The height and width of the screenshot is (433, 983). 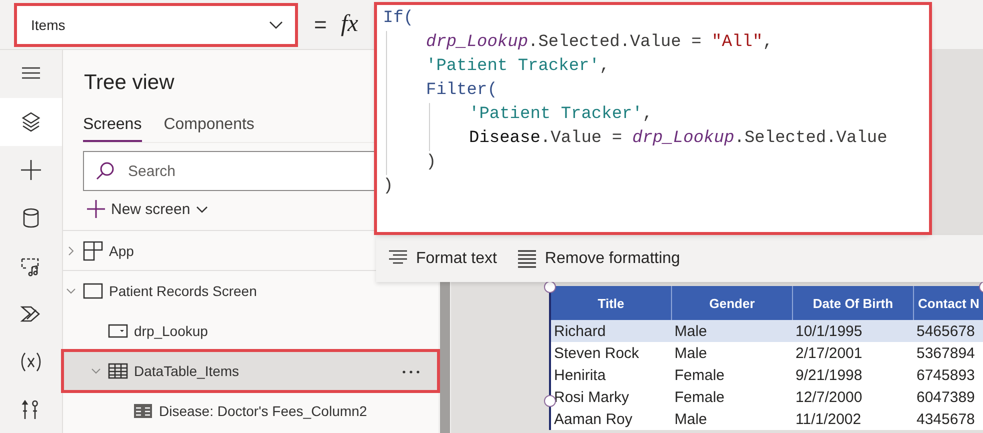 I want to click on tree-item: Patient Records Screen, so click(x=250, y=291).